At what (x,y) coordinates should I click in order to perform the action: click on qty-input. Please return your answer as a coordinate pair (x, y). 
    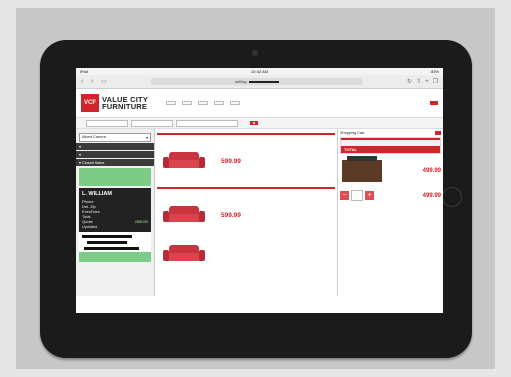
    Looking at the image, I should click on (357, 195).